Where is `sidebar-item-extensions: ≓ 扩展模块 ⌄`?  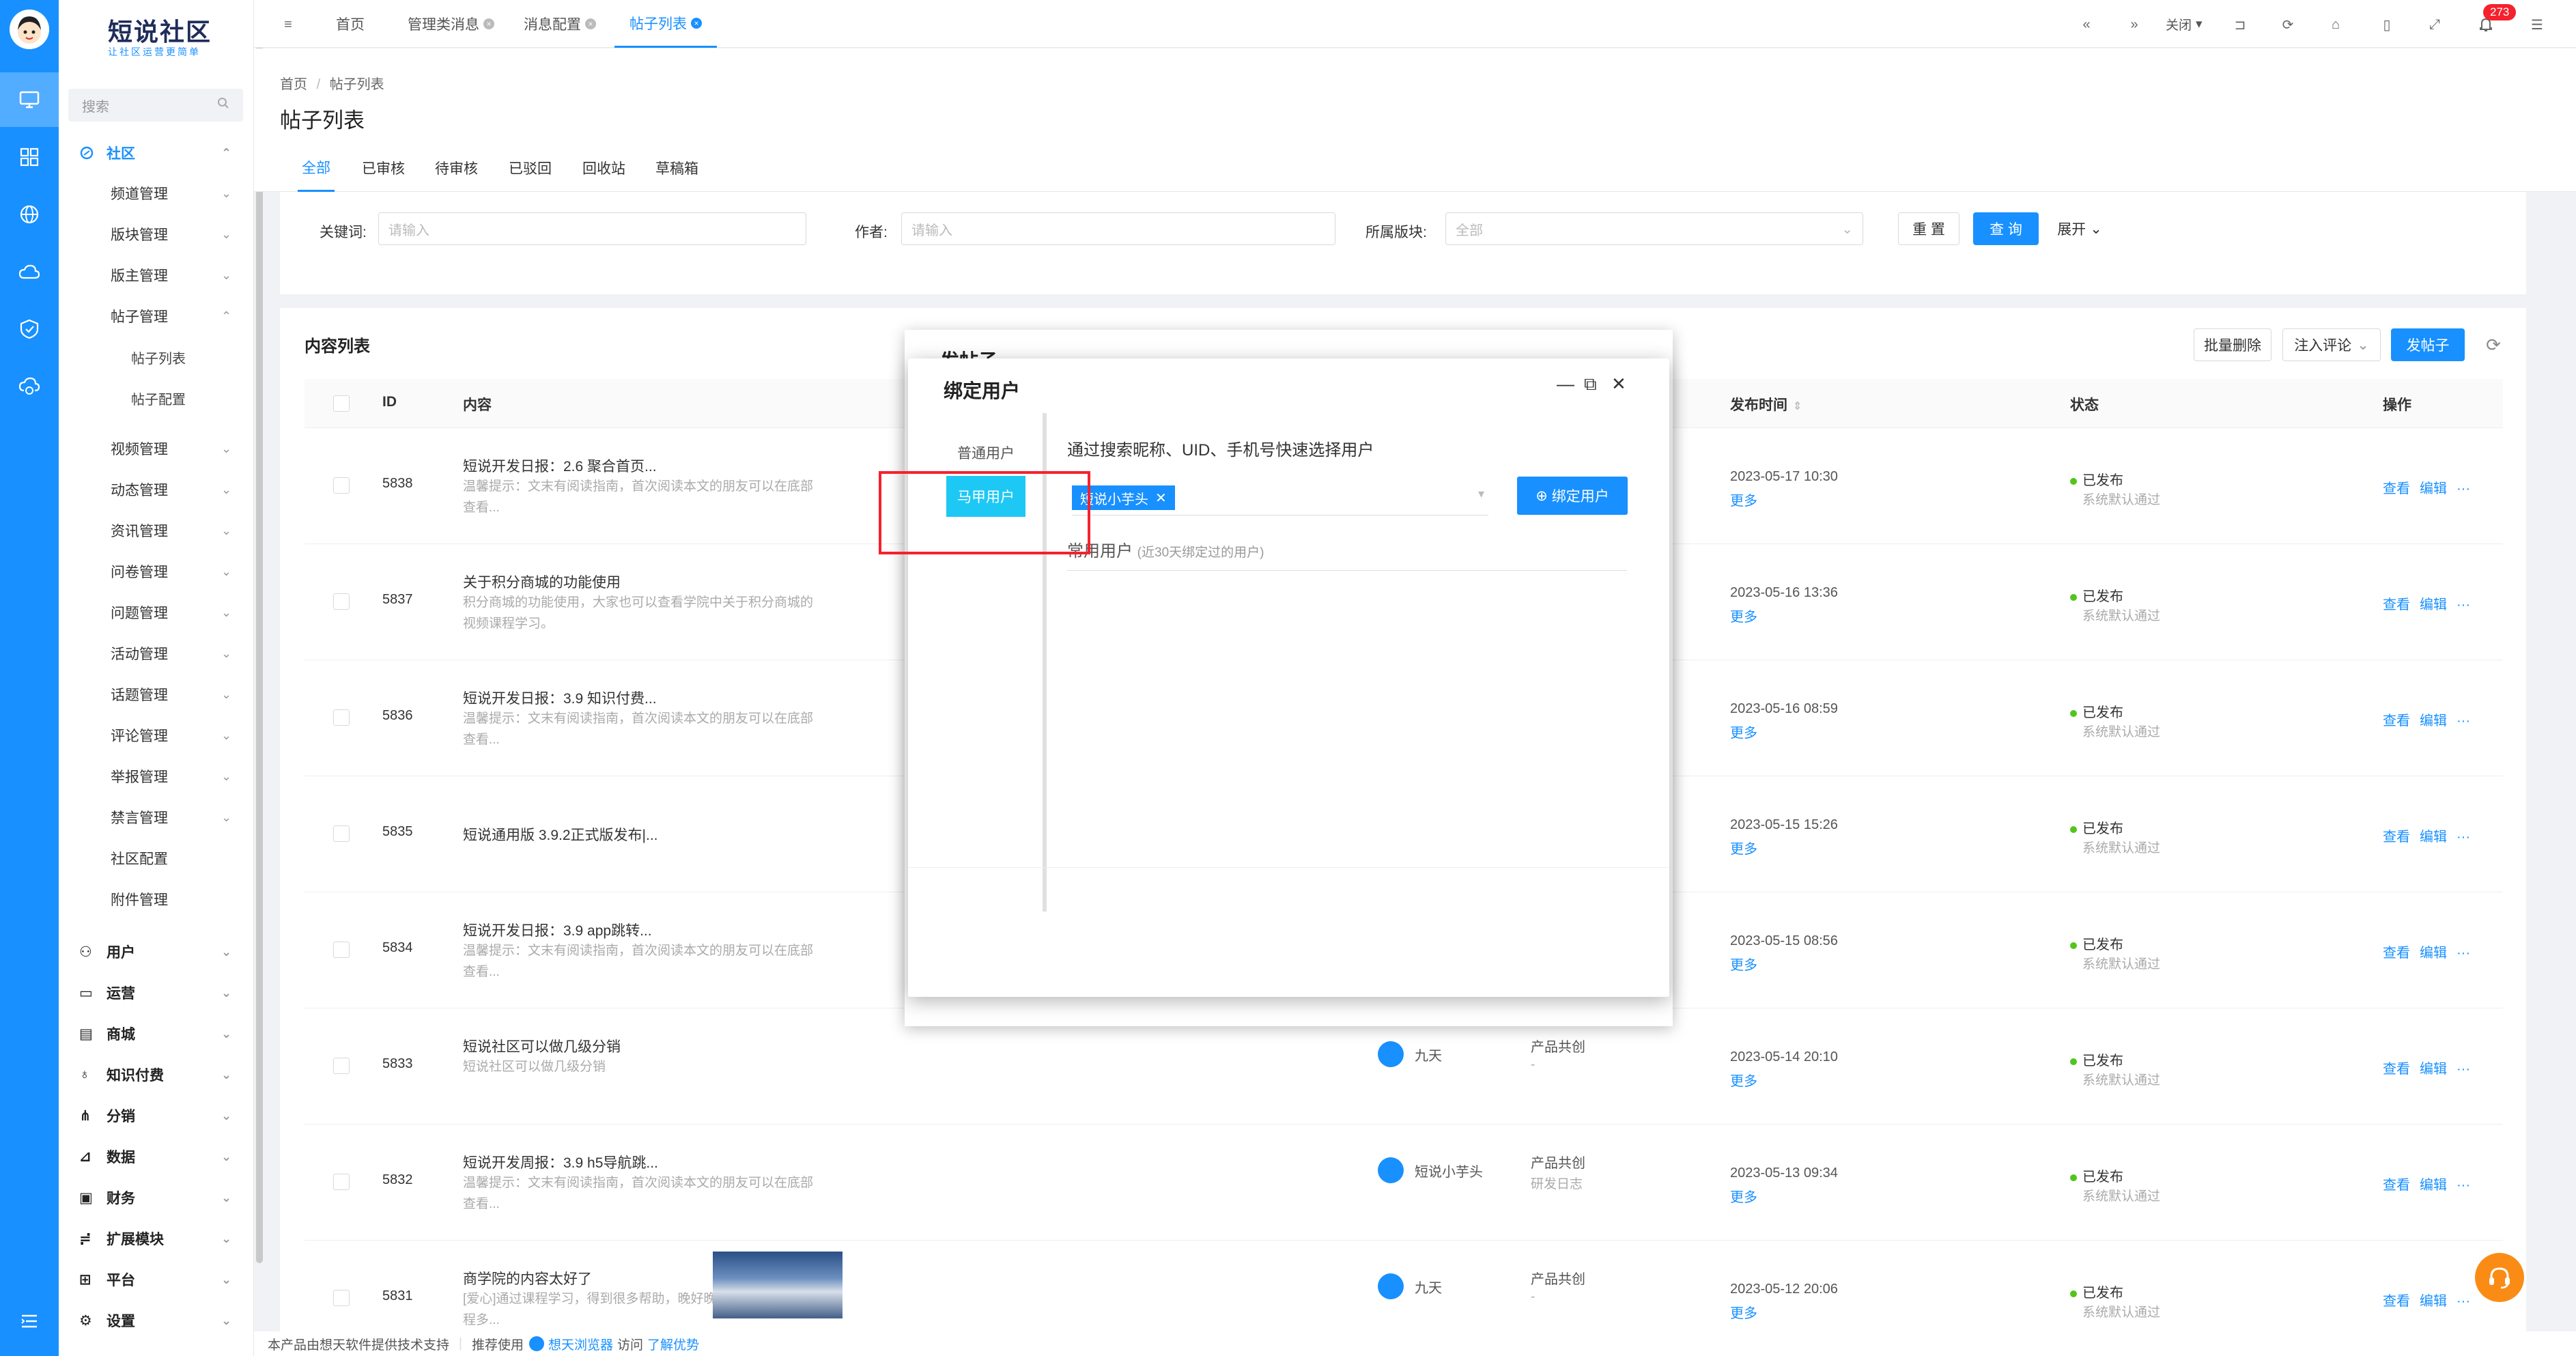
sidebar-item-extensions: ≓ 扩展模块 ⌄ is located at coordinates (156, 1238).